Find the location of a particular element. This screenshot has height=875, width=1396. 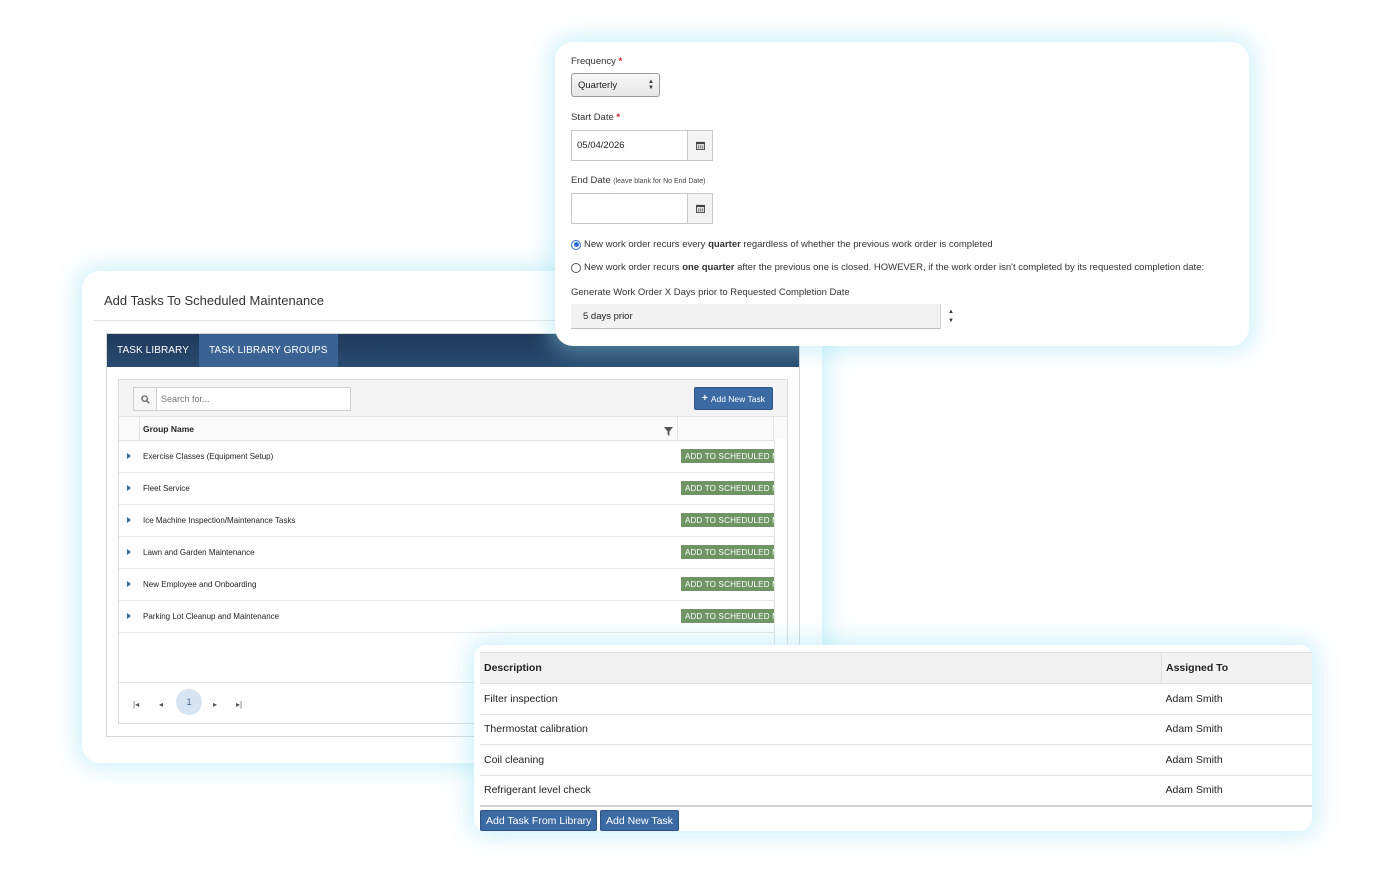

search-icon is located at coordinates (145, 399).